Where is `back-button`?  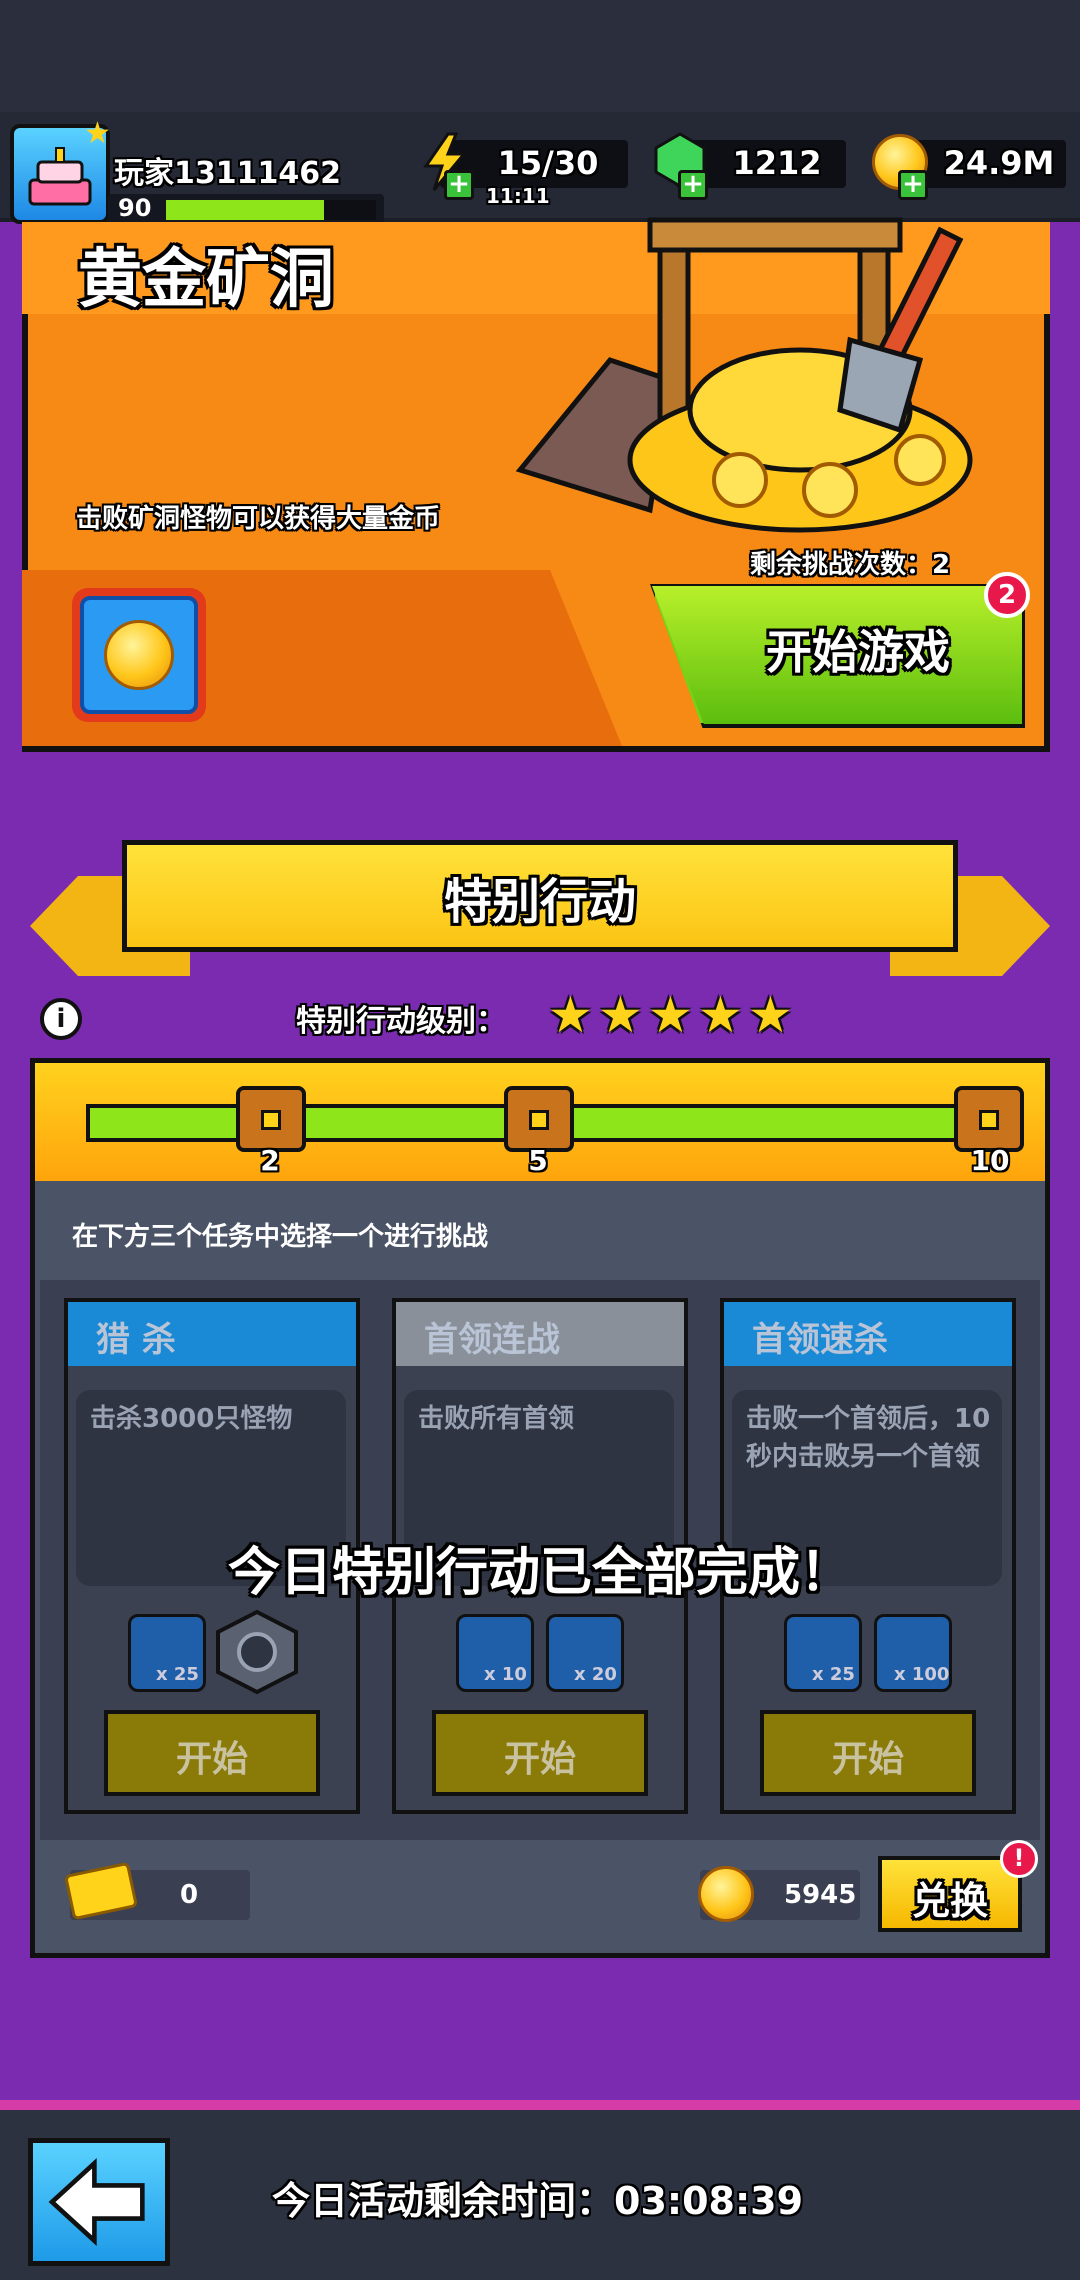 back-button is located at coordinates (99, 2202).